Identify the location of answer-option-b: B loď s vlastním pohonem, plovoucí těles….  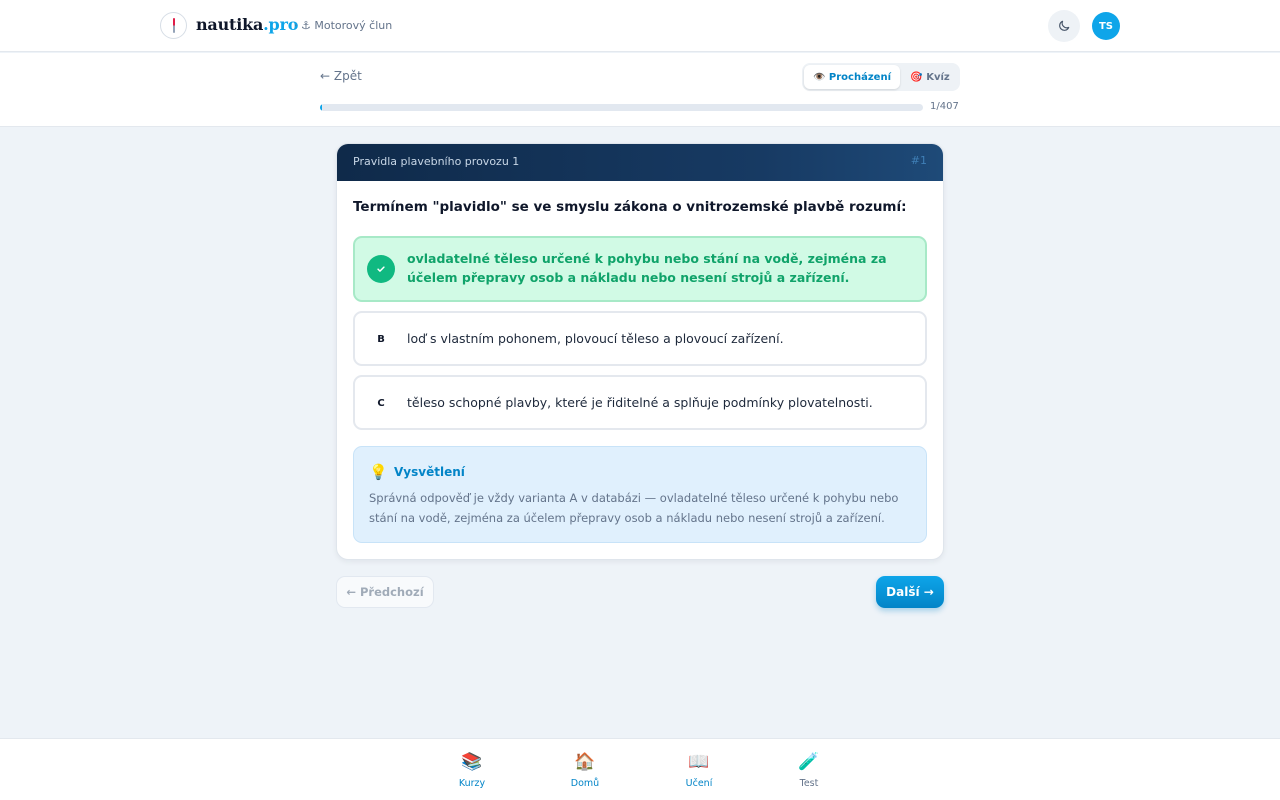
(640, 338).